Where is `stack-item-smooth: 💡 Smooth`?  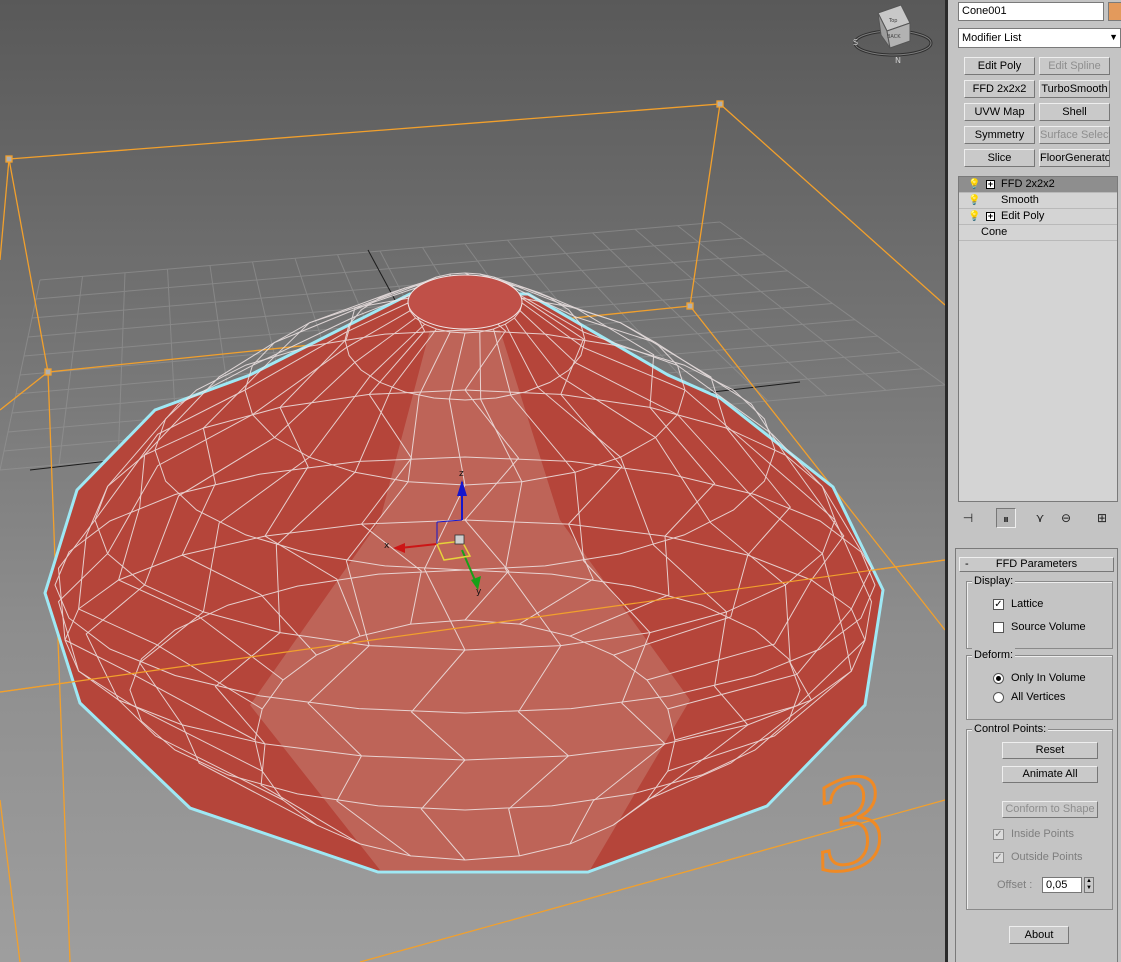 stack-item-smooth: 💡 Smooth is located at coordinates (1038, 201).